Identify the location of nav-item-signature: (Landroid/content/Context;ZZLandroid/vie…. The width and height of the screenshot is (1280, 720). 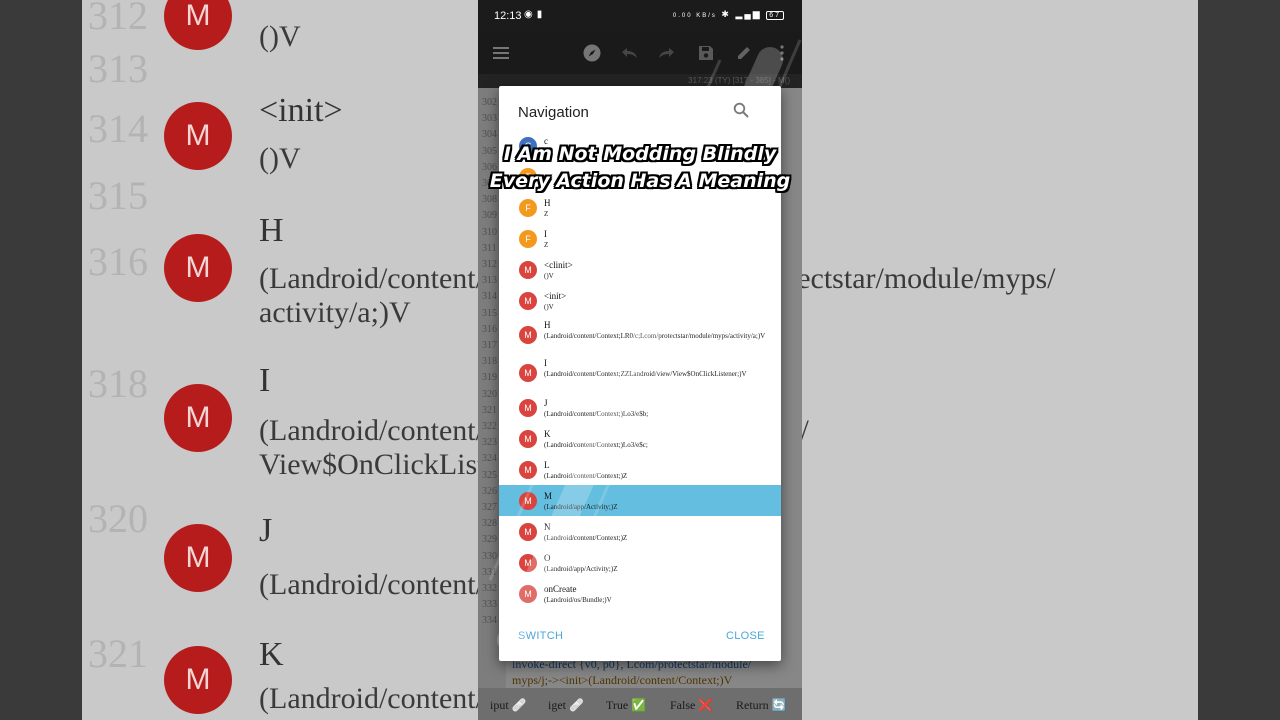
(645, 374).